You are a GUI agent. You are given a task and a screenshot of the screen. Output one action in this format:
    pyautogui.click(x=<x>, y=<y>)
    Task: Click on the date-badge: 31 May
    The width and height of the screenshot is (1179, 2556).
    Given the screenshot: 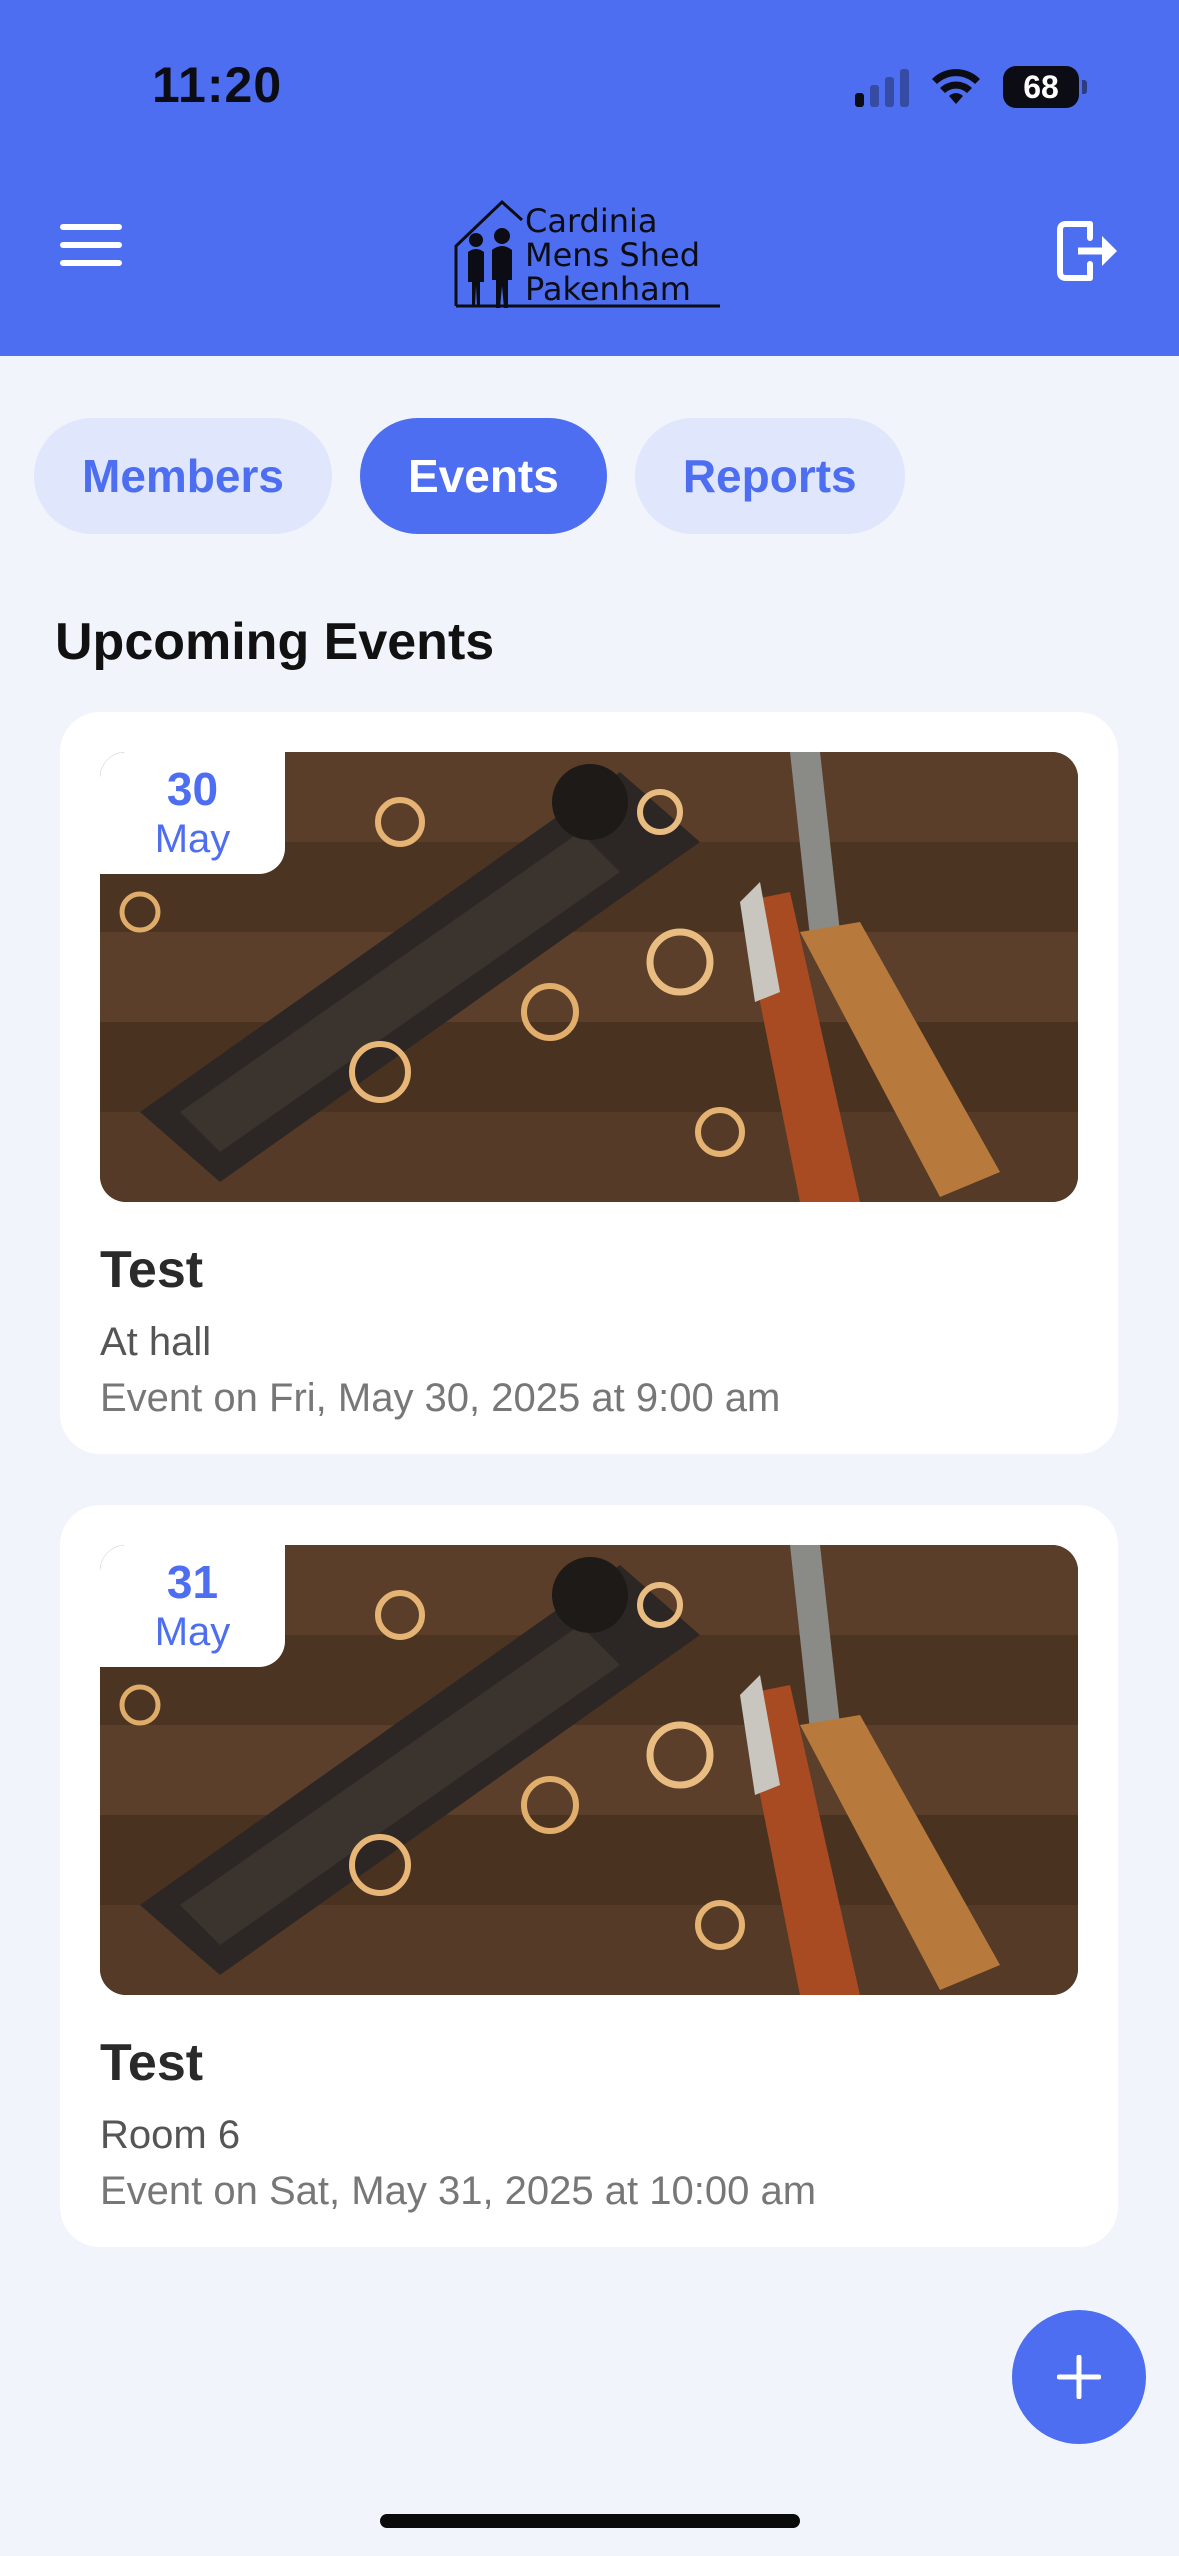 What is the action you would take?
    pyautogui.click(x=192, y=1606)
    